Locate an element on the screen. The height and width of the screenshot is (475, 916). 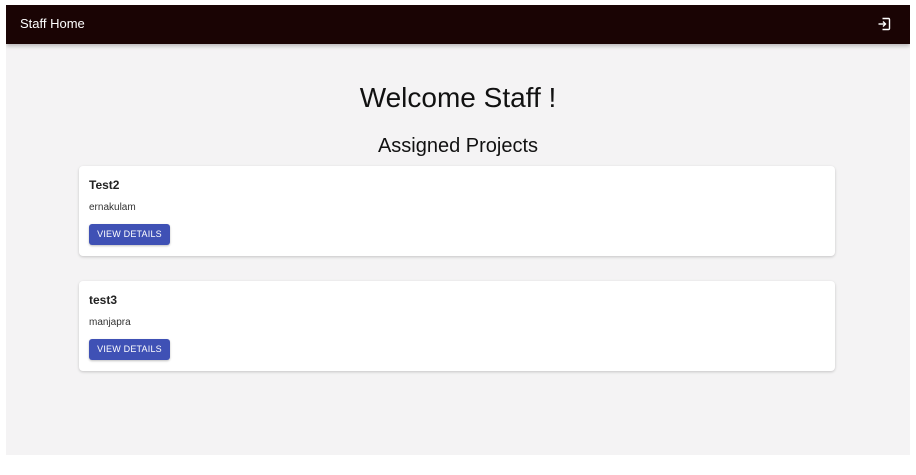
project-name: Test2 is located at coordinates (104, 185).